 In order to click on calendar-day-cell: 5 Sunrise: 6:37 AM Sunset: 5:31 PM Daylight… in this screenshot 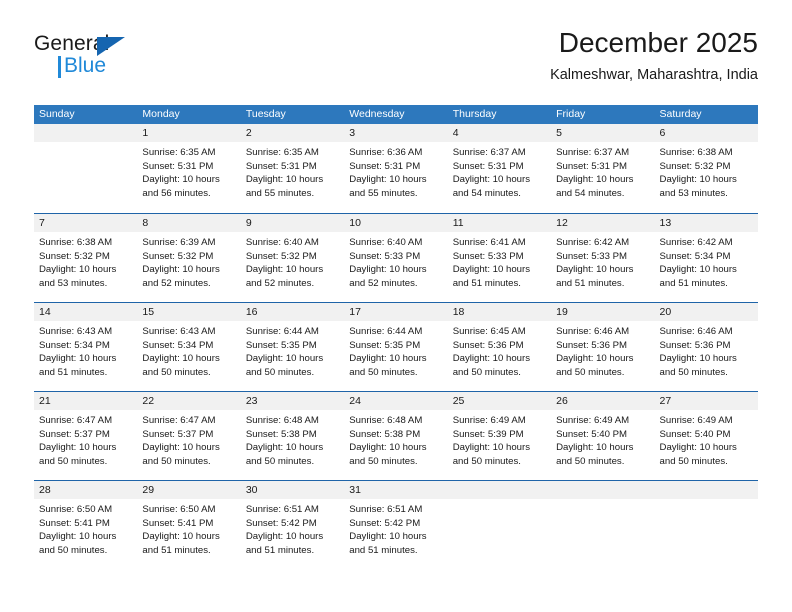, I will do `click(603, 168)`.